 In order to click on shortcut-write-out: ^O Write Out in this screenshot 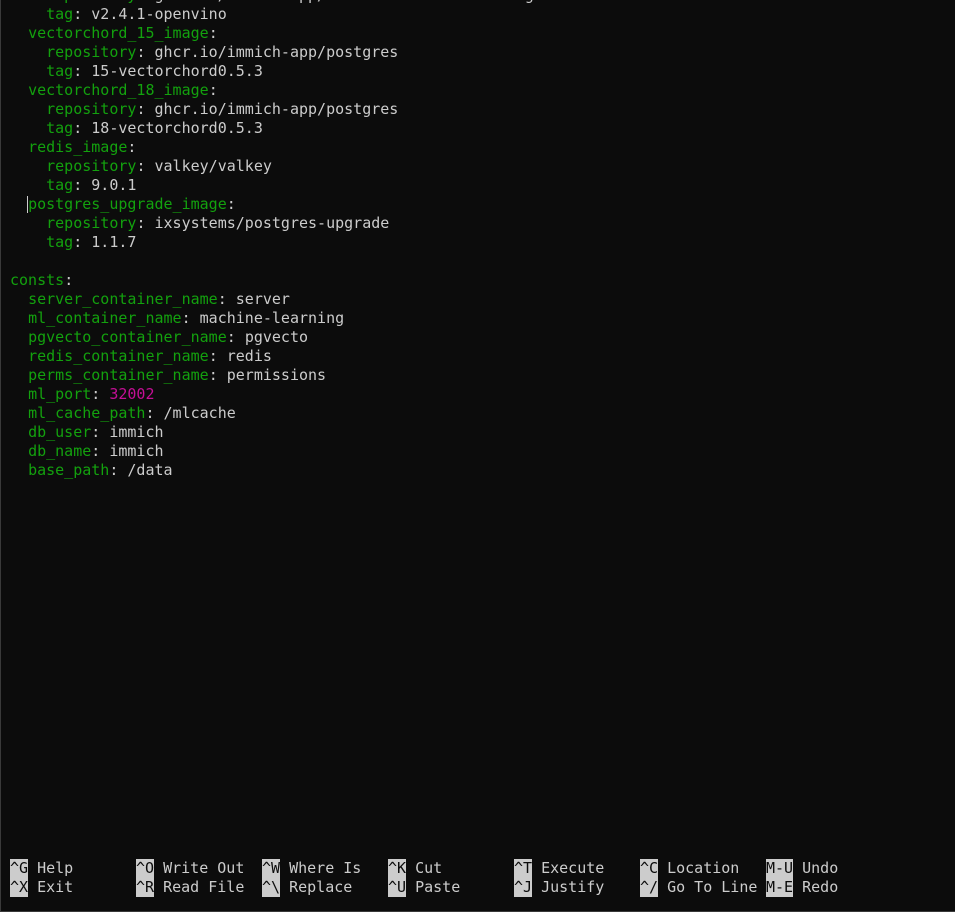, I will do `click(199, 868)`.